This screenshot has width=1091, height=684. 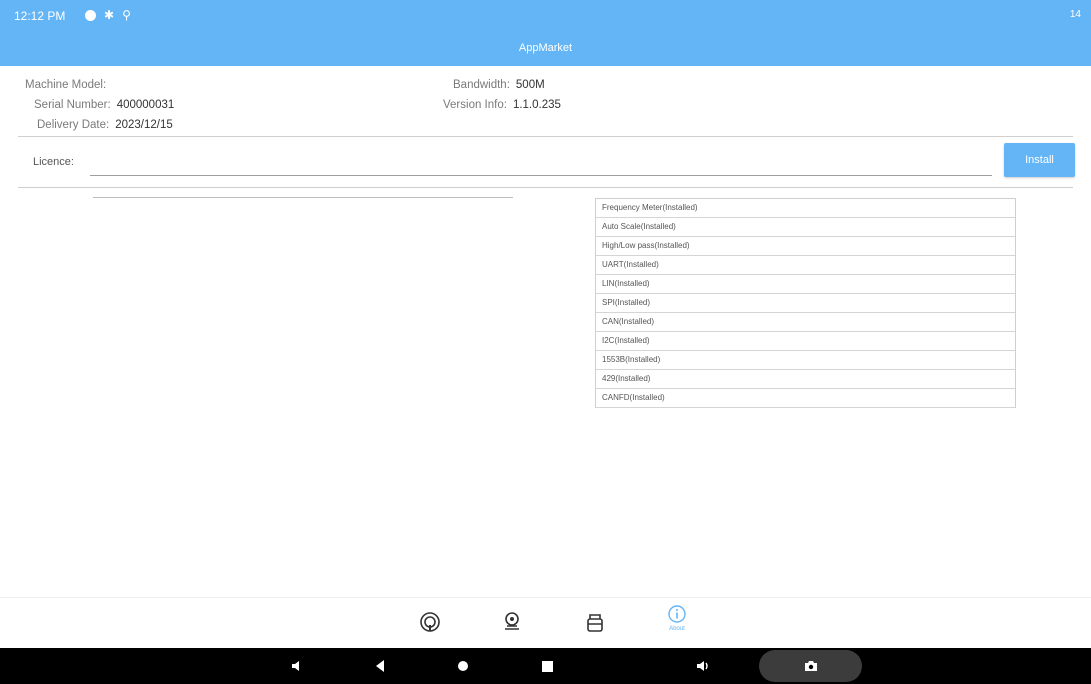 I want to click on recents-button, so click(x=547, y=666).